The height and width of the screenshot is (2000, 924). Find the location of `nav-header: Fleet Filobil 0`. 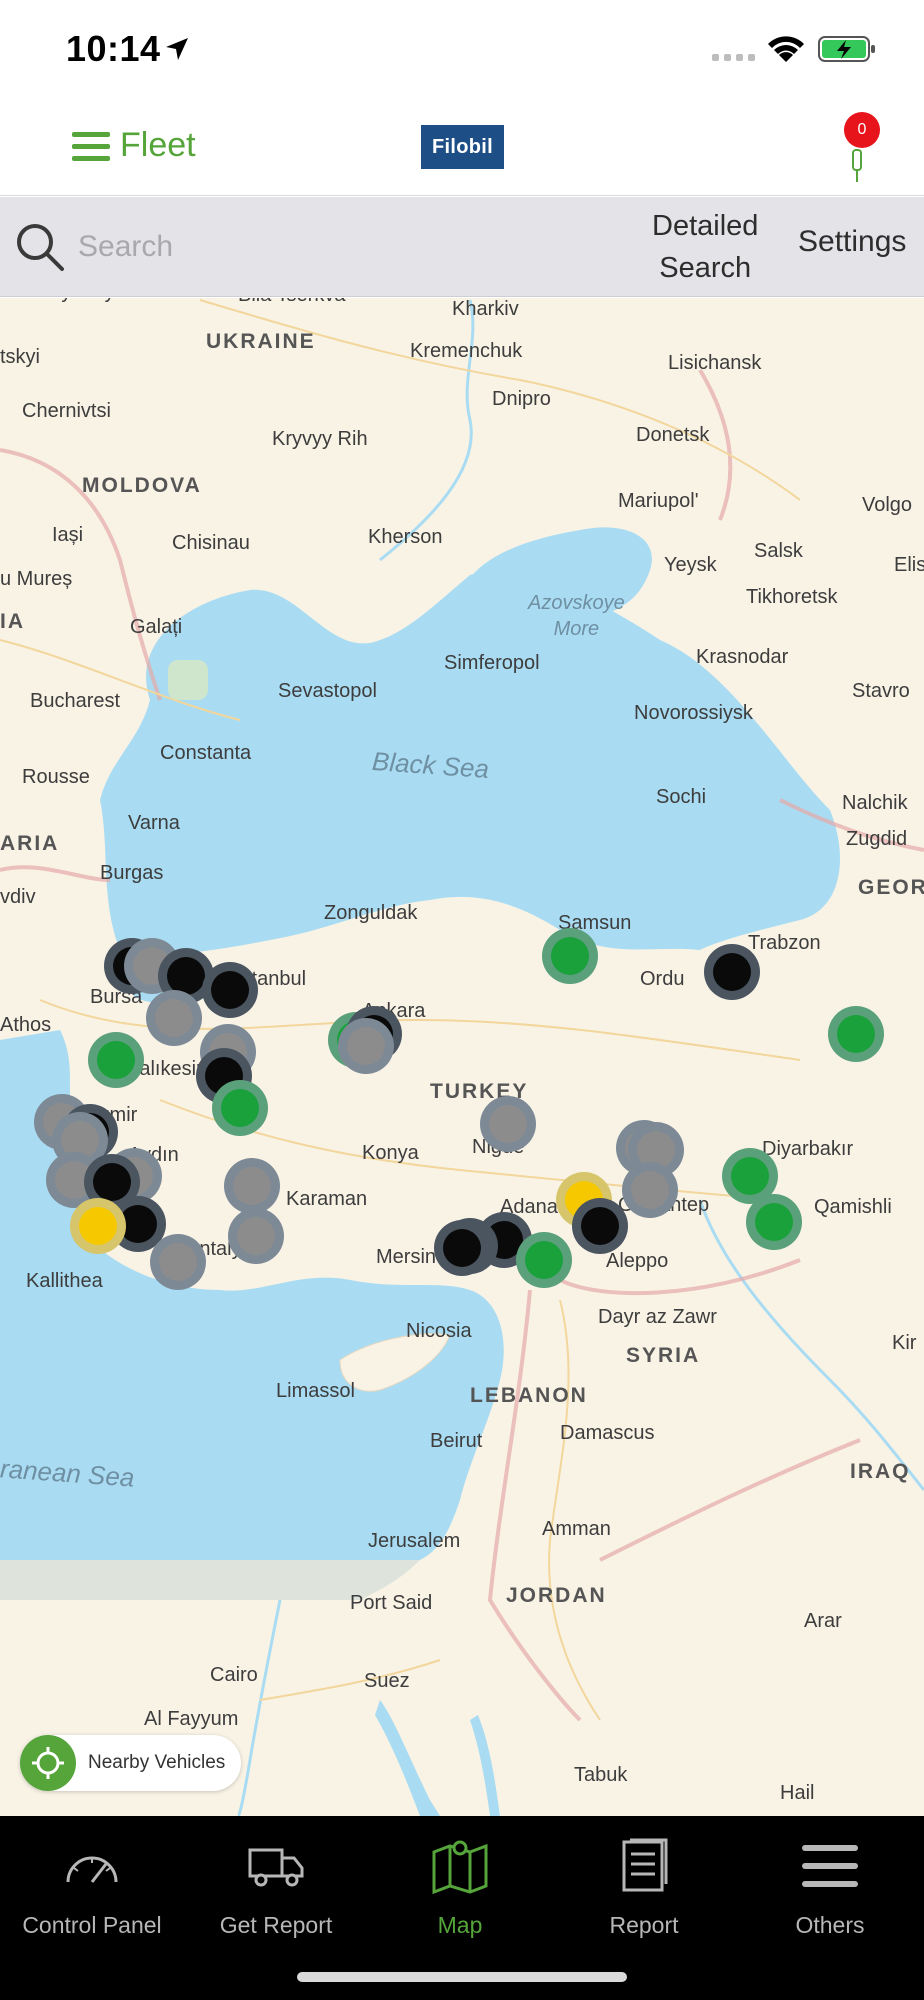

nav-header: Fleet Filobil 0 is located at coordinates (462, 146).